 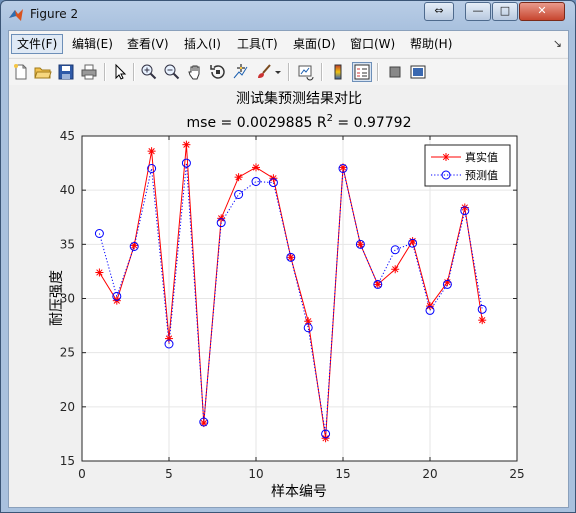 What do you see at coordinates (314, 44) in the screenshot?
I see `menu-desktop: 桌面(D)` at bounding box center [314, 44].